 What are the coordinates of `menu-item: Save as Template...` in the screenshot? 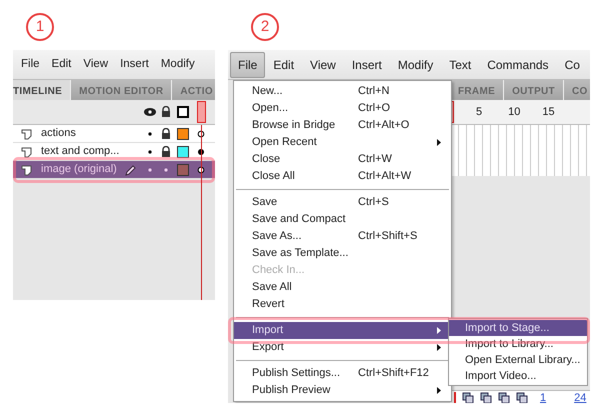 It's located at (342, 253).